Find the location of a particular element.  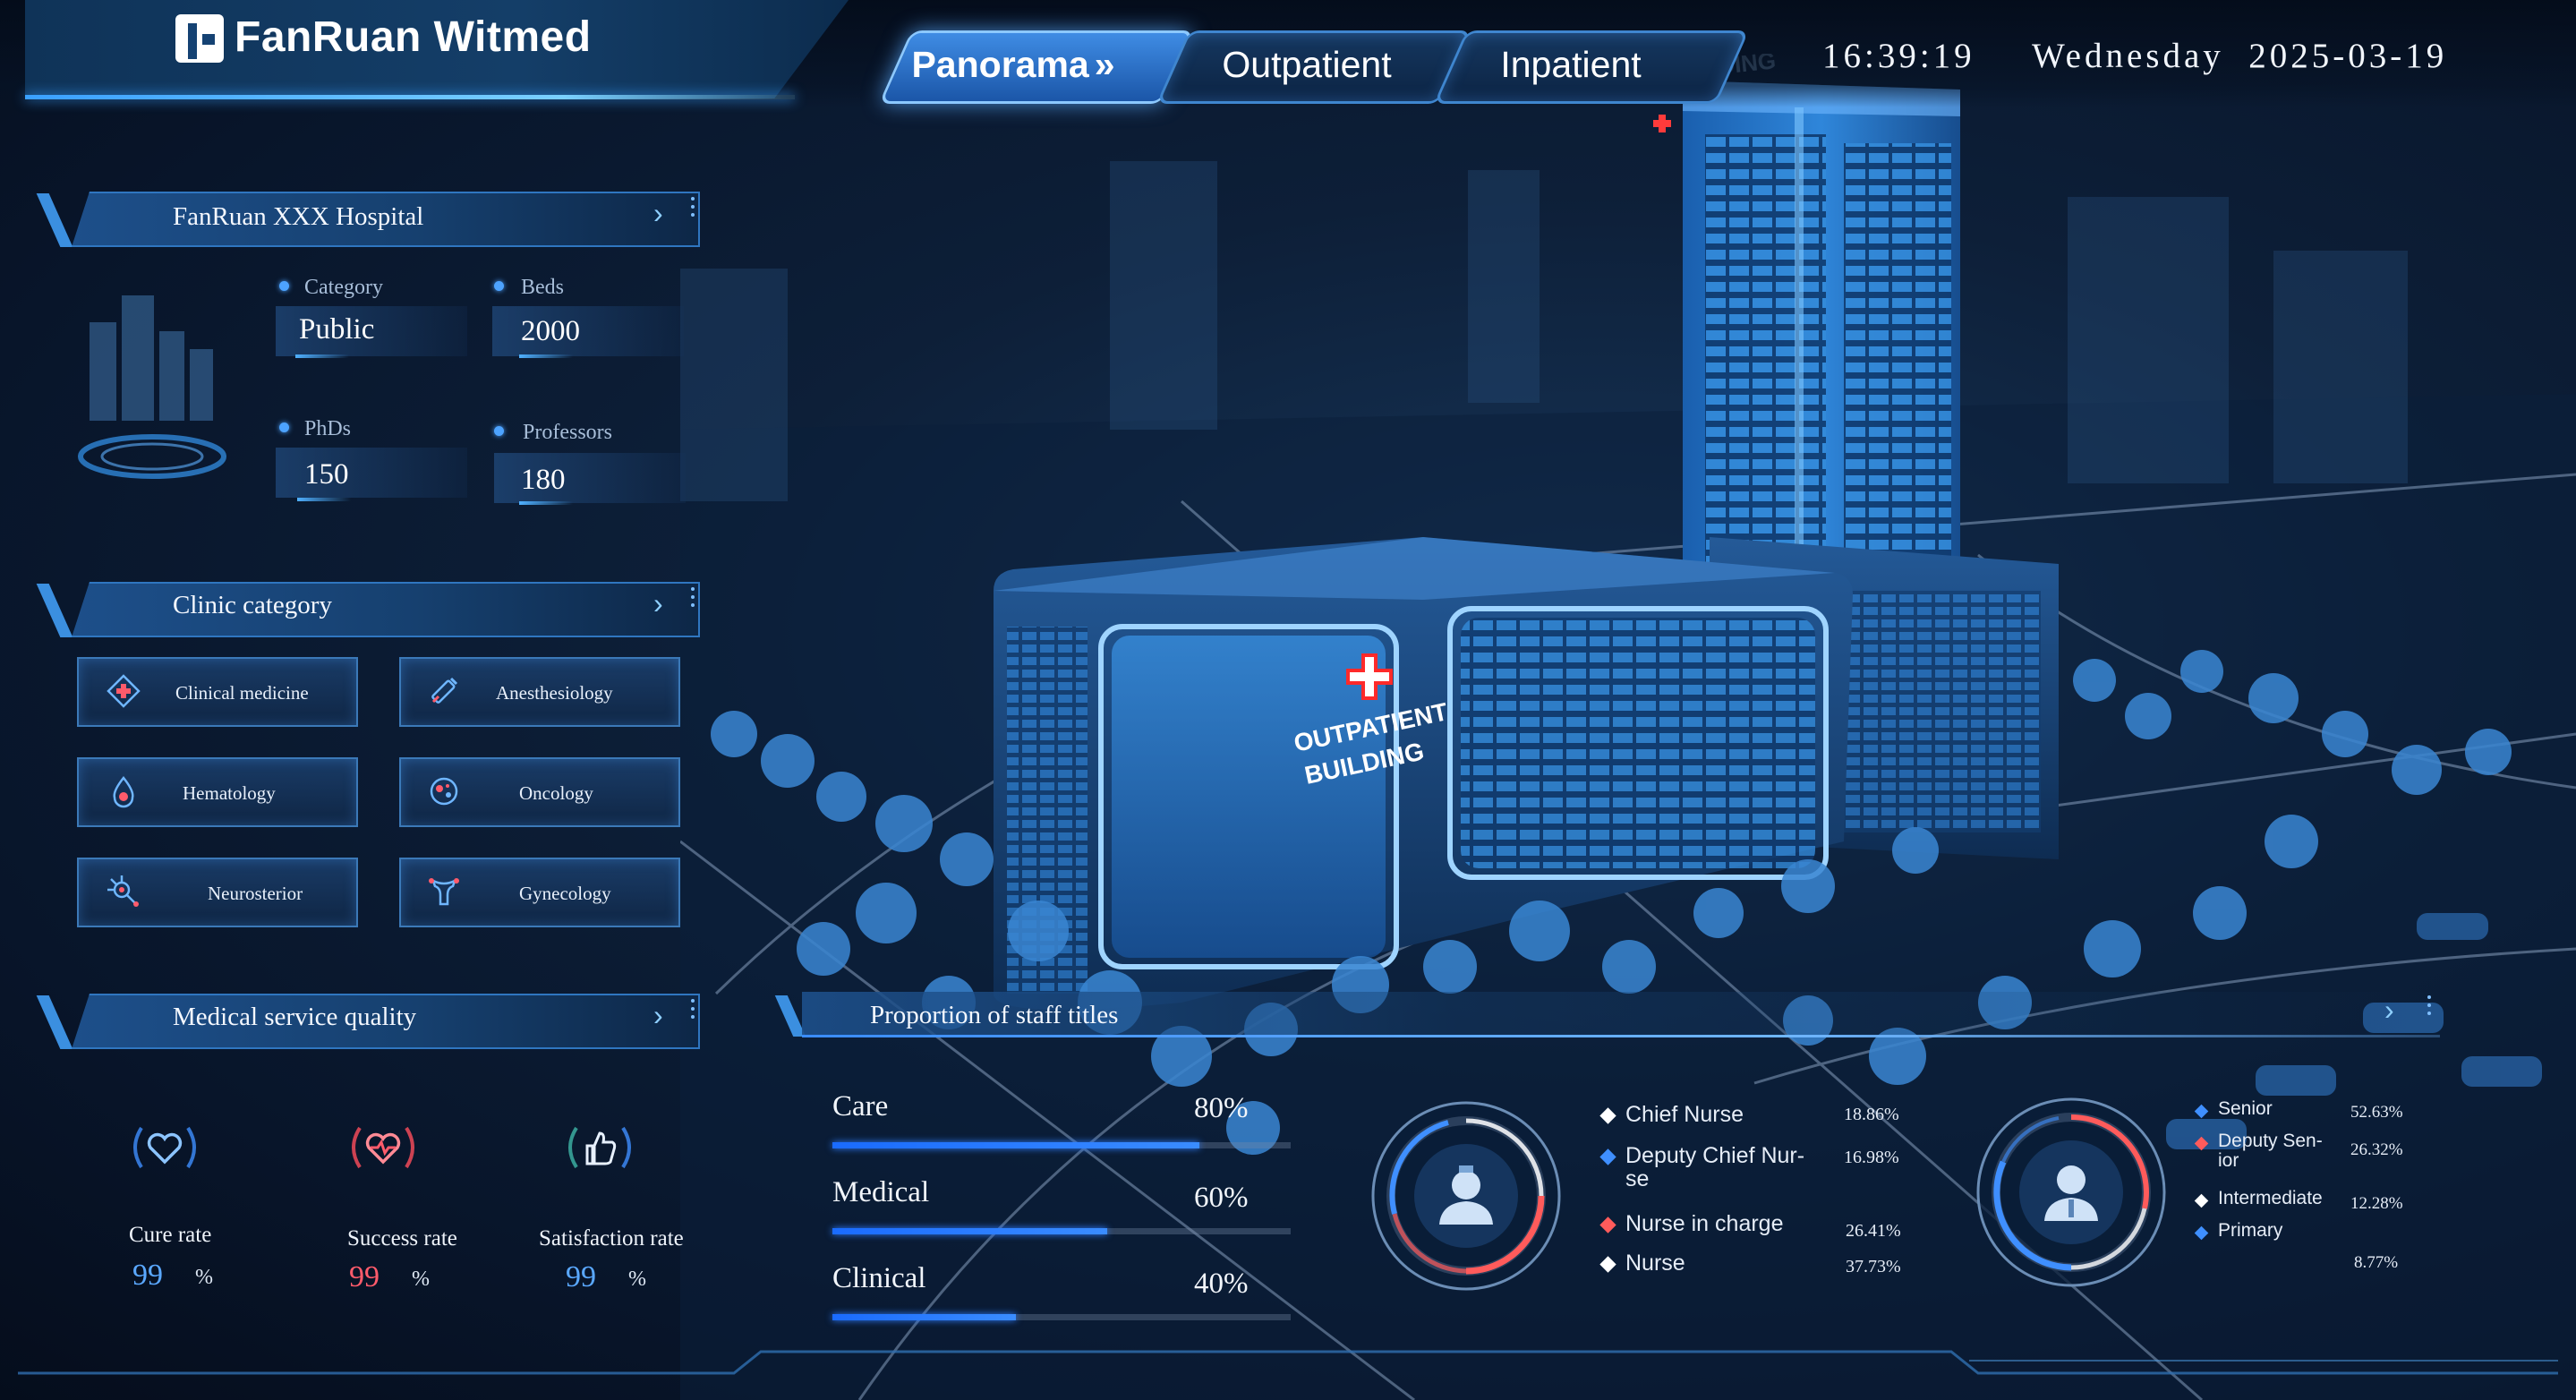

clinic-item-label: Anesthesiology is located at coordinates (554, 693).